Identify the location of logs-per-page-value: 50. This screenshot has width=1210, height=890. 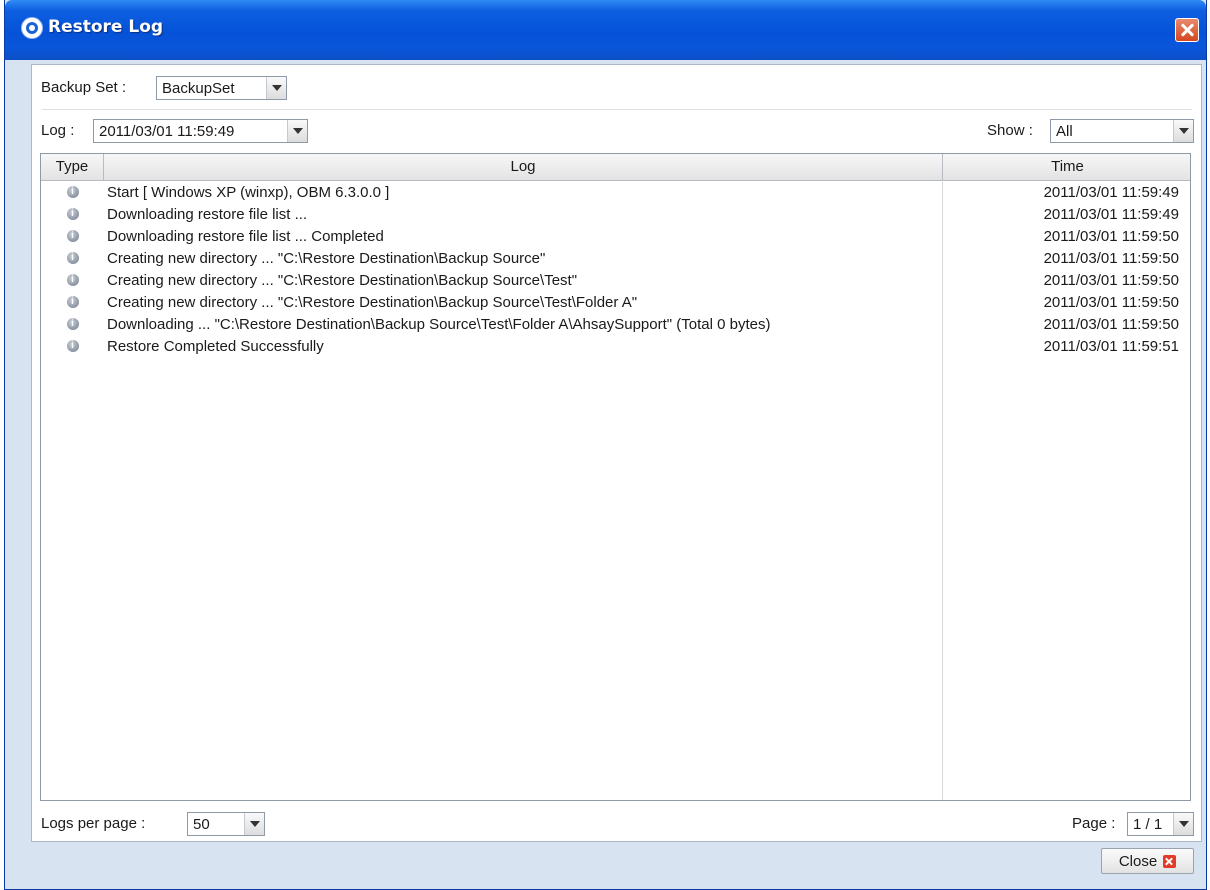
(201, 824).